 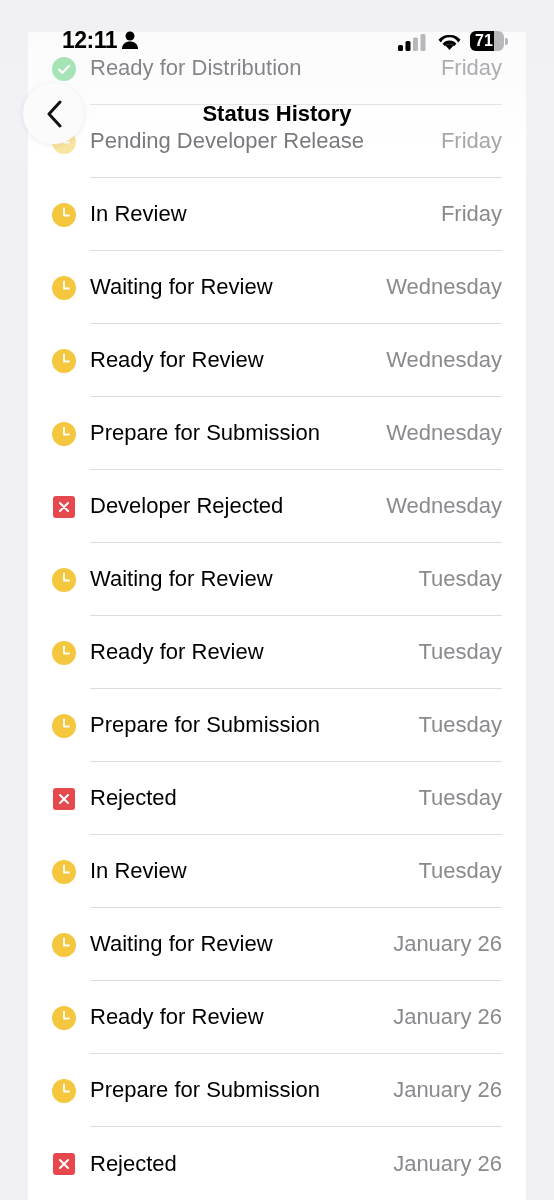 I want to click on status-label: Pending Developer Release, so click(x=227, y=141).